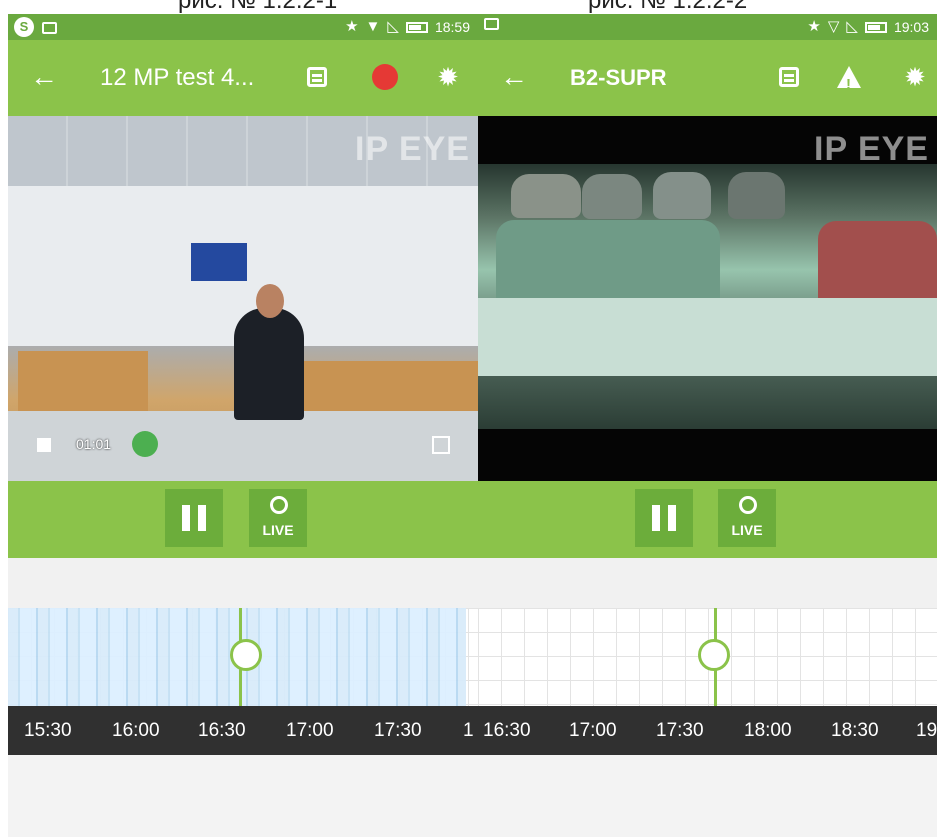 The image size is (937, 837). I want to click on app-bar: ← 12 MP test 4... ✹, so click(243, 78).